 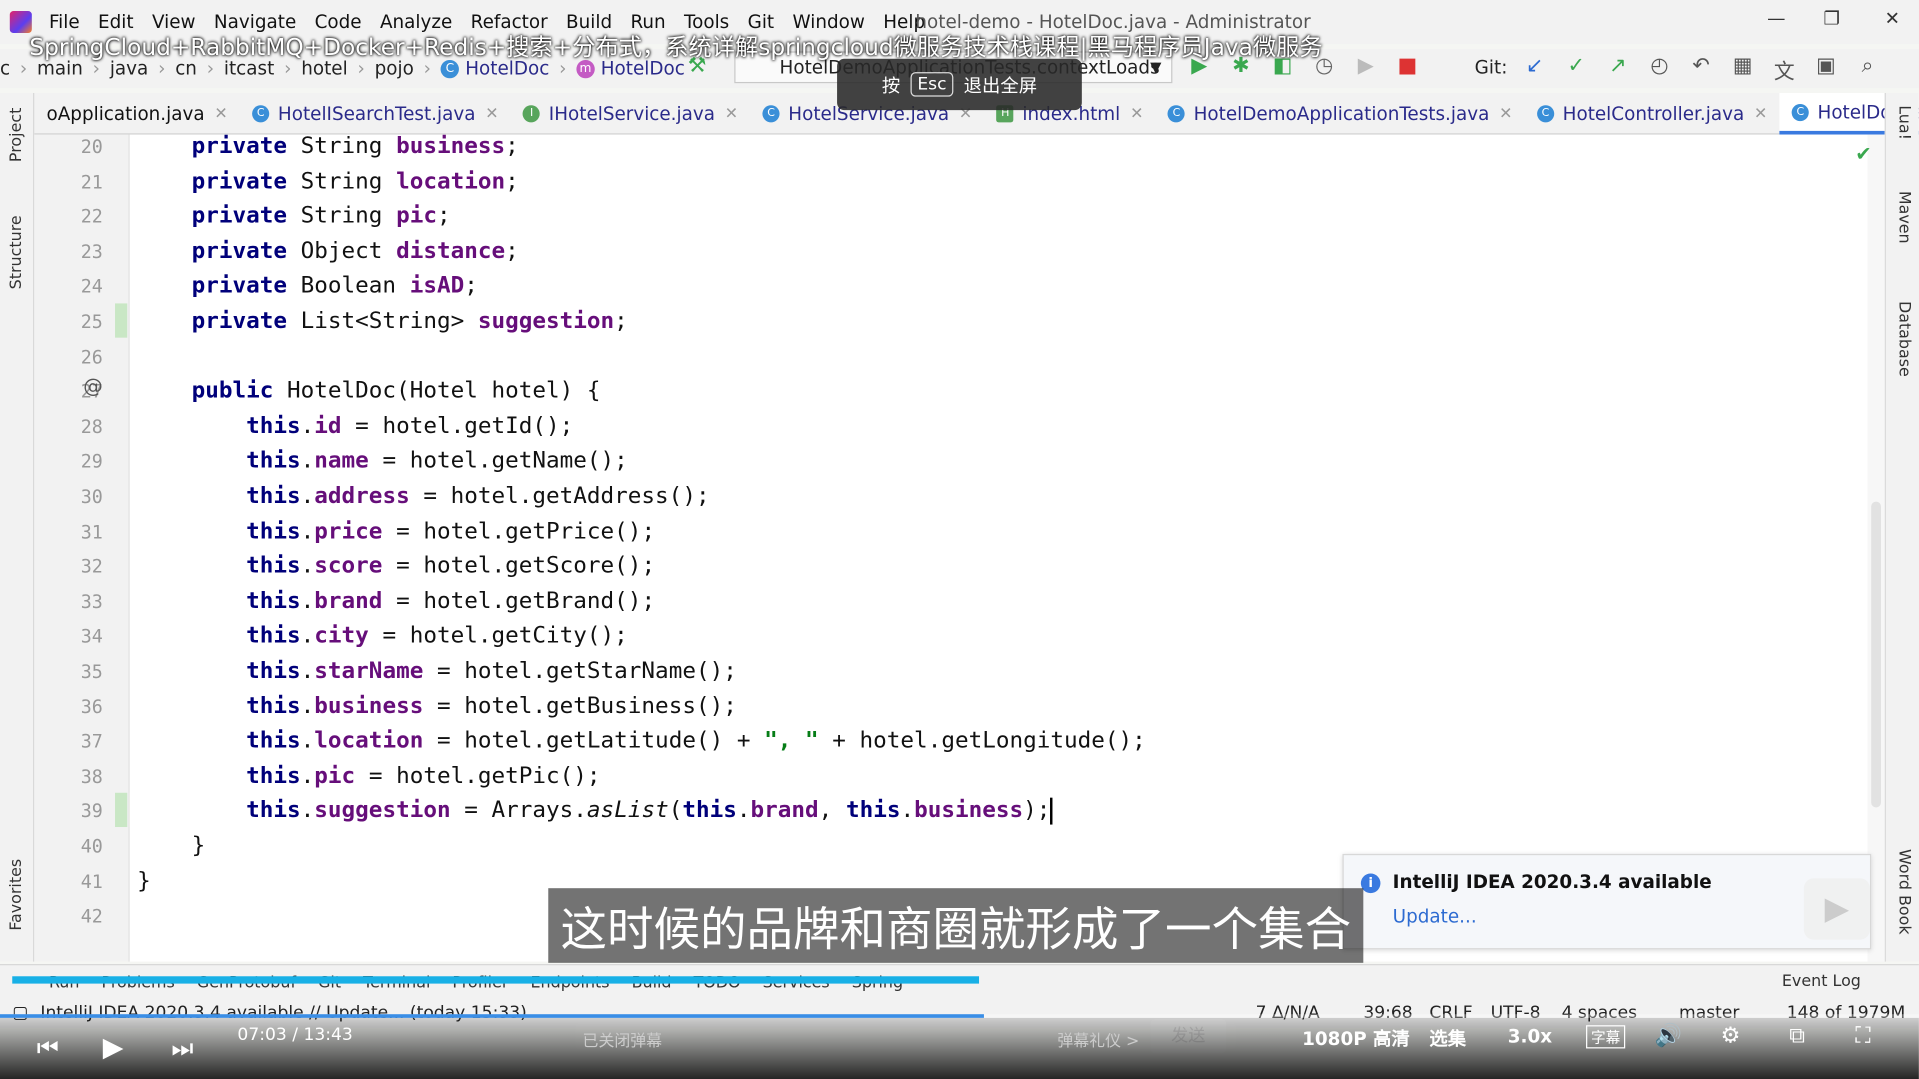 What do you see at coordinates (1447, 1038) in the screenshot?
I see `episodes-button: 选集` at bounding box center [1447, 1038].